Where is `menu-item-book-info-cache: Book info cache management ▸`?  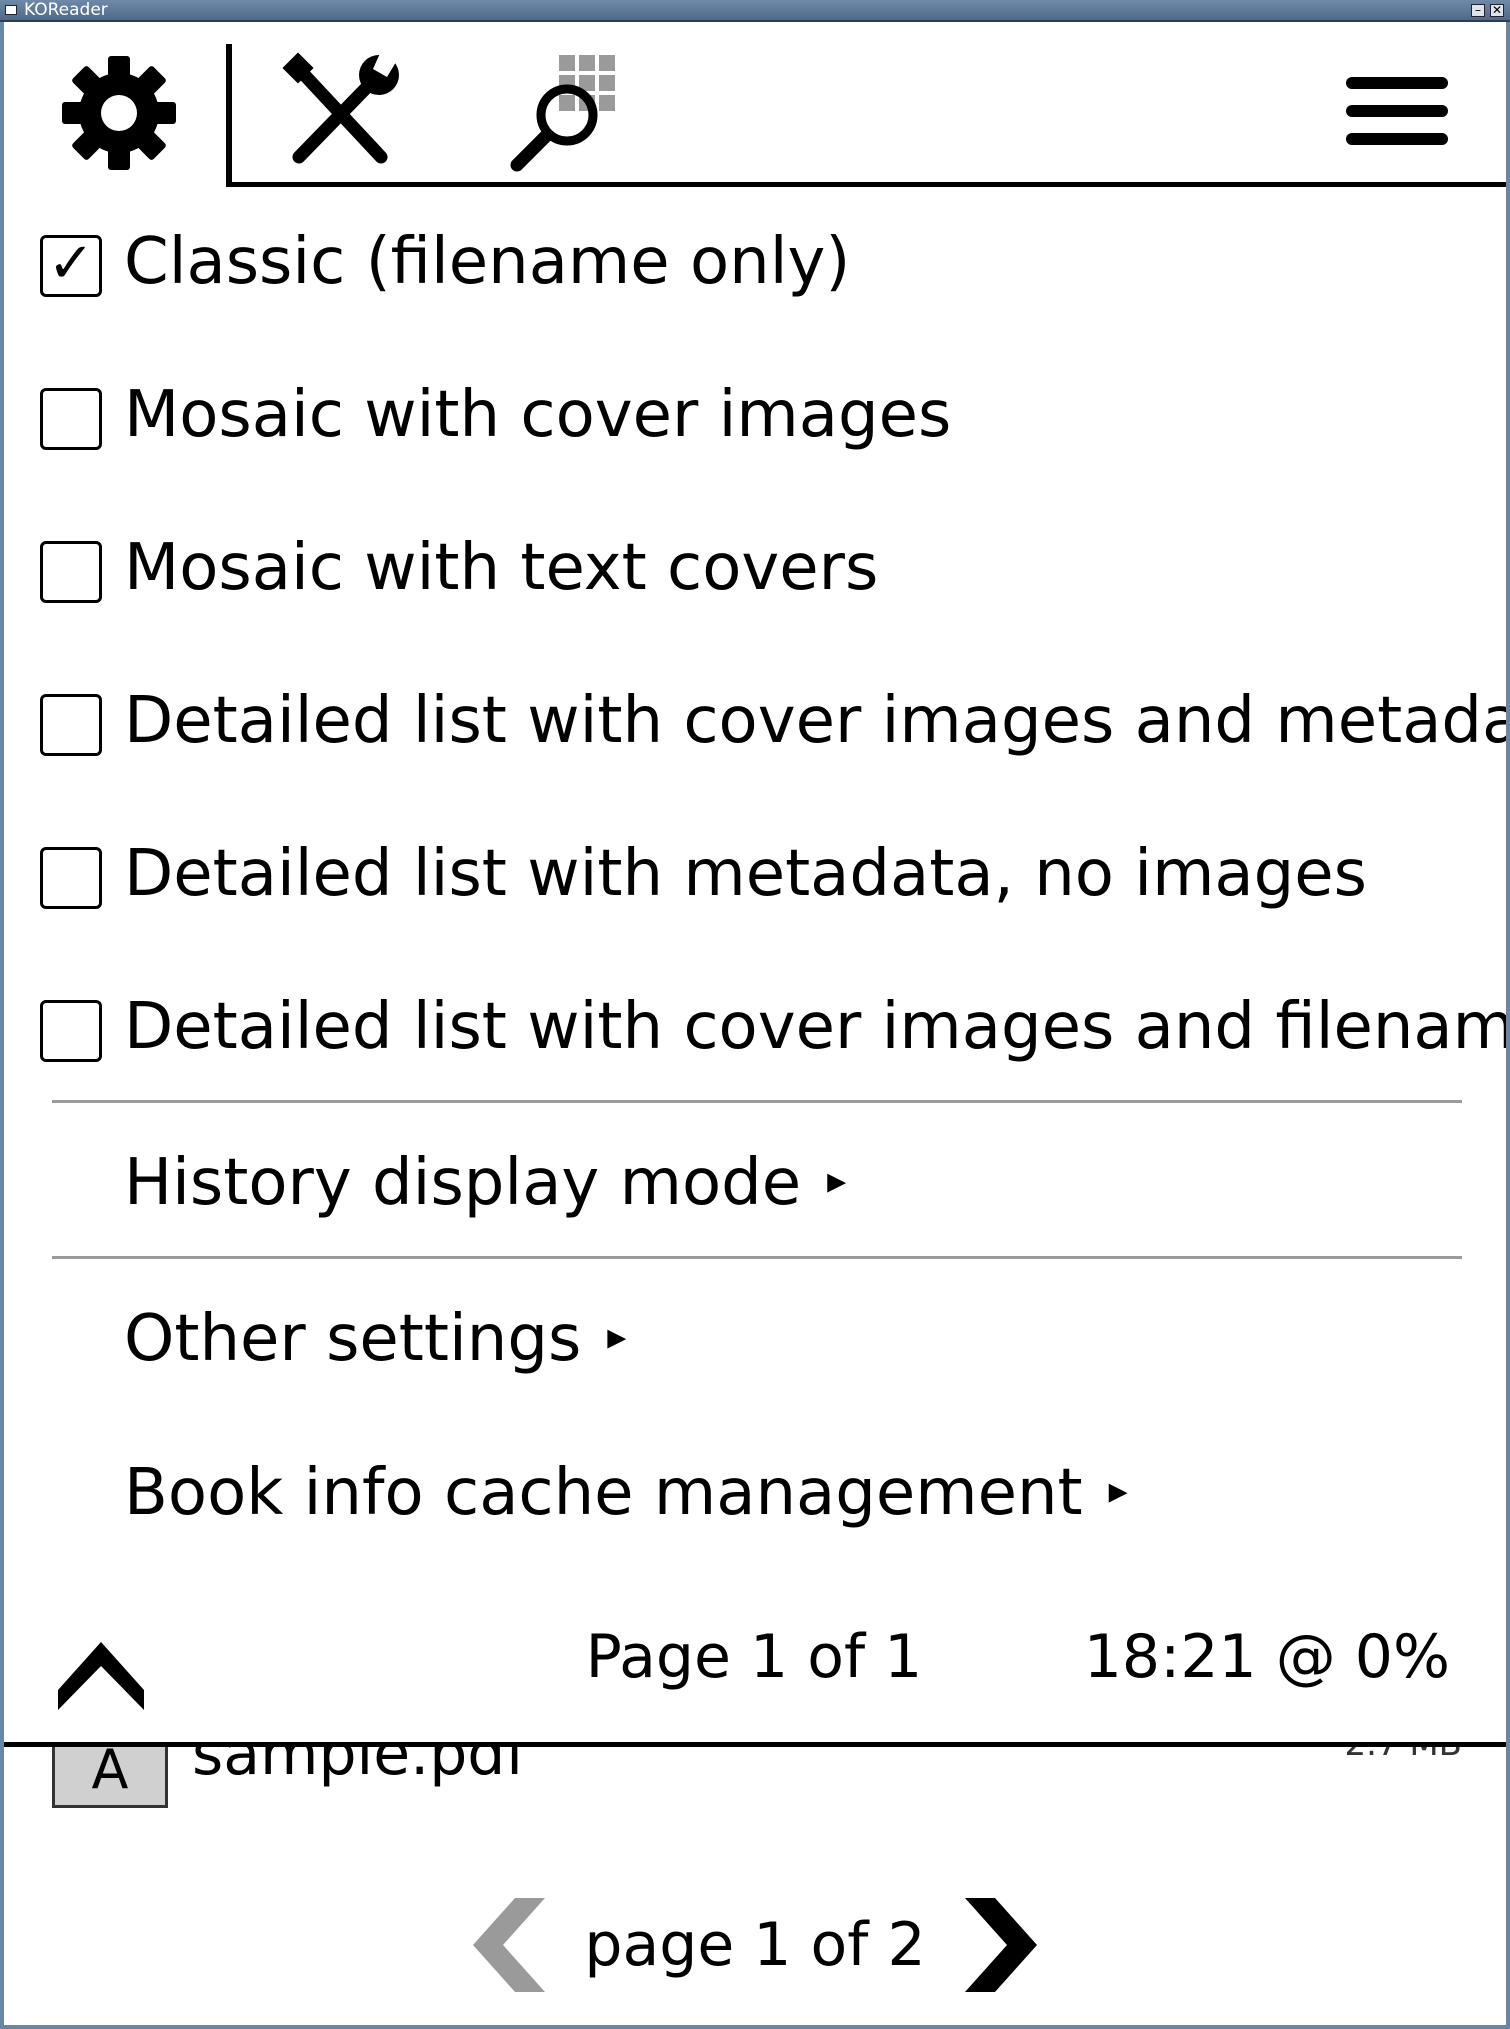
menu-item-book-info-cache: Book info cache management ▸ is located at coordinates (755, 1493).